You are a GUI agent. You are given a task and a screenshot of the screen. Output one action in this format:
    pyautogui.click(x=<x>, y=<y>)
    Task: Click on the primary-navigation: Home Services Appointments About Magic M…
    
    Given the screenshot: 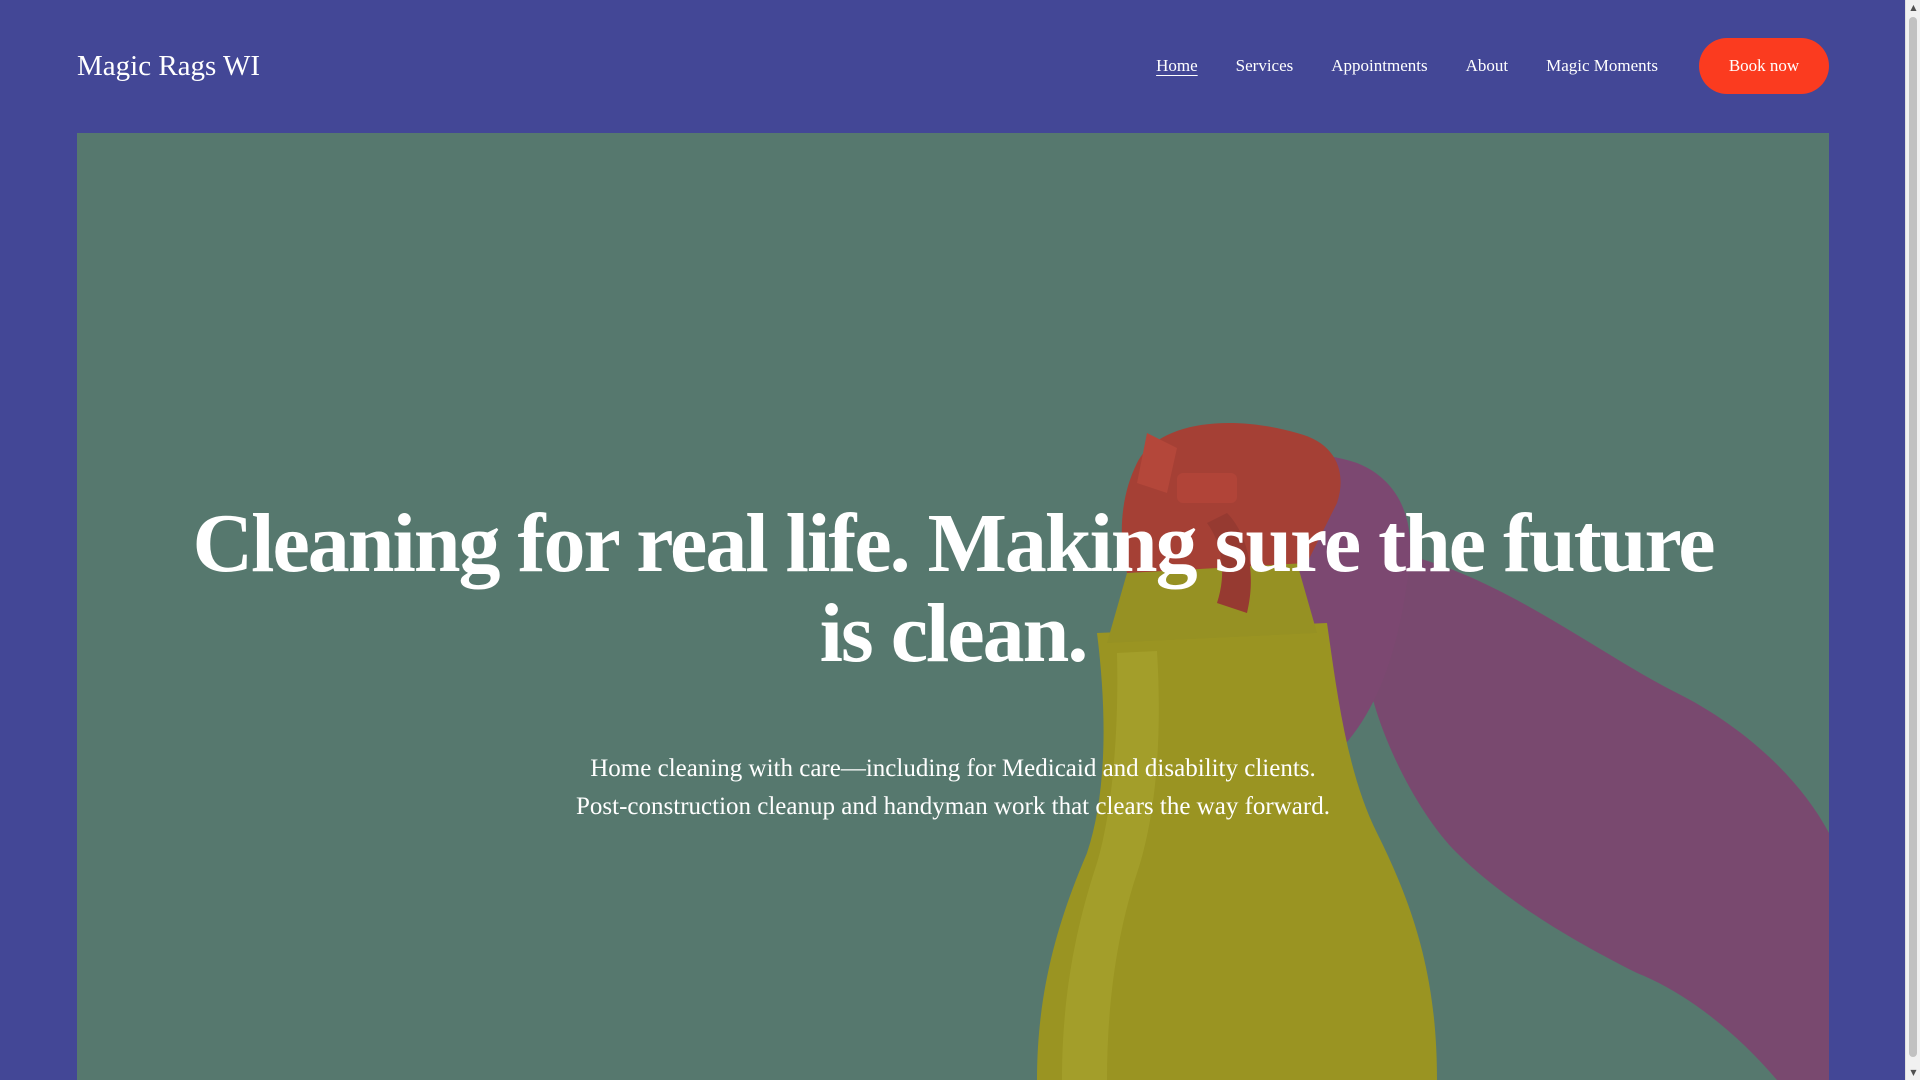 What is the action you would take?
    pyautogui.click(x=1407, y=66)
    